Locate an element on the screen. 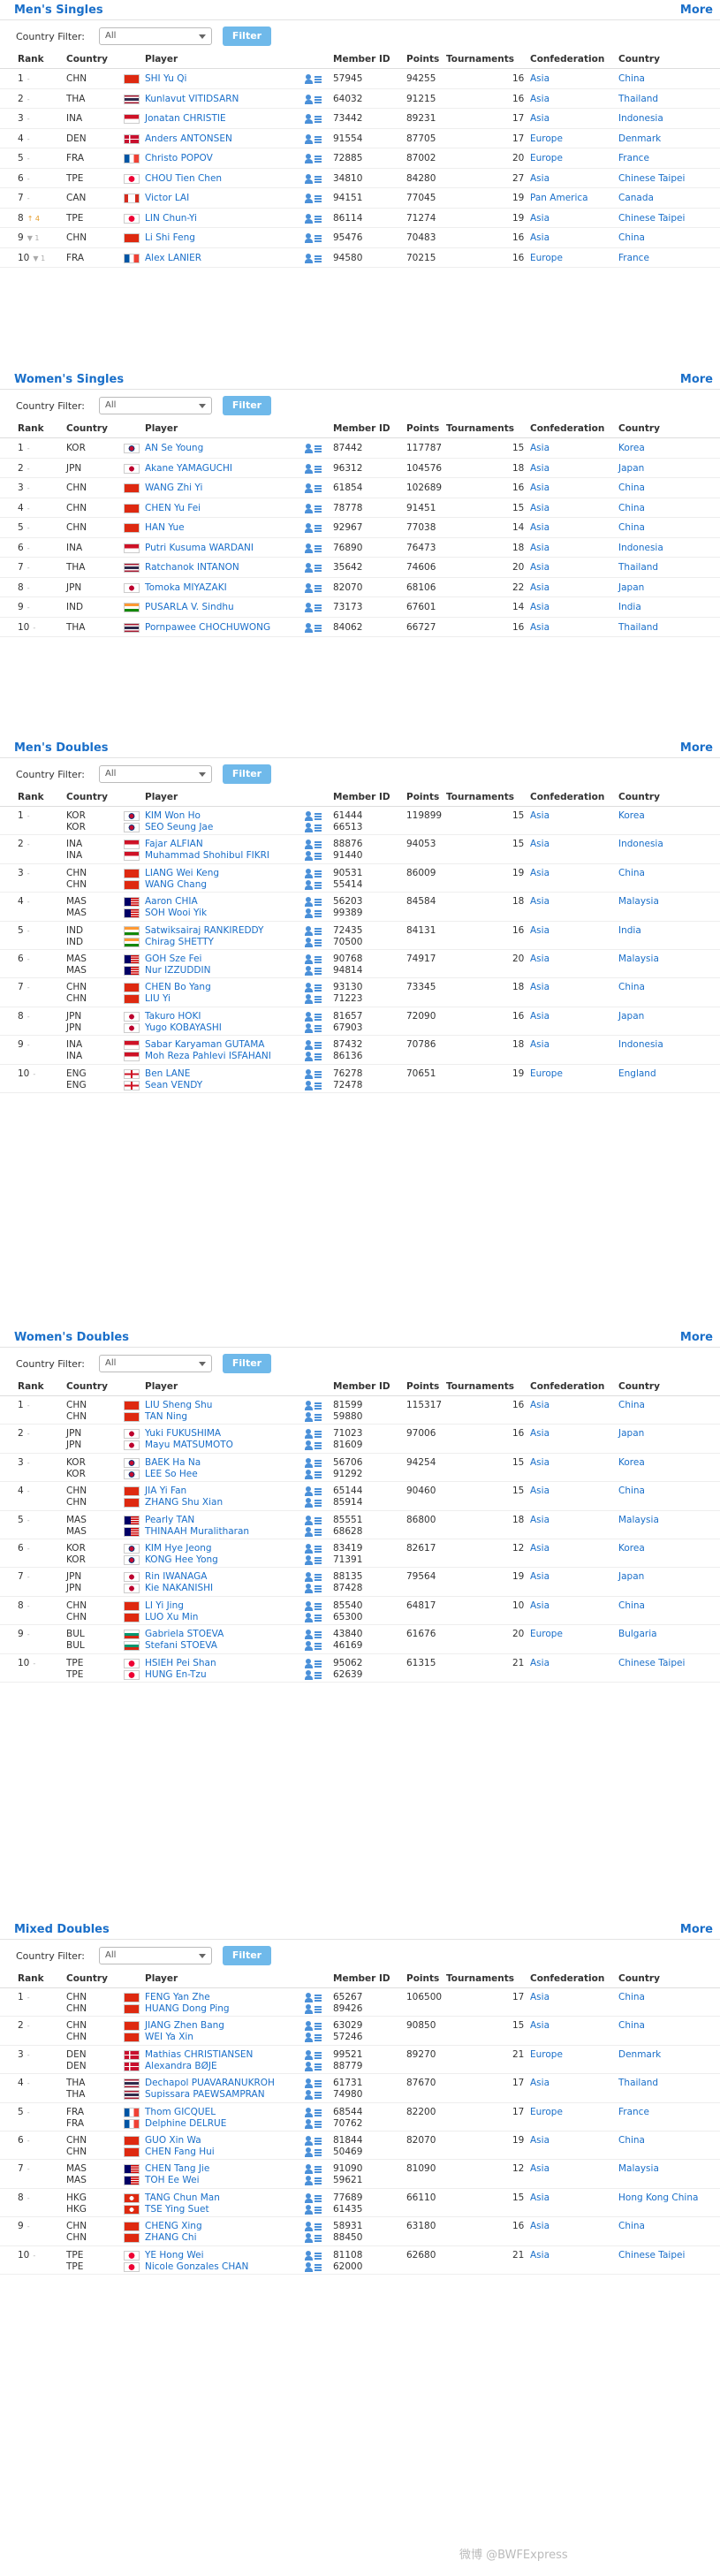  player-name-link: Pornpawee CHOCHUWONG is located at coordinates (207, 628).